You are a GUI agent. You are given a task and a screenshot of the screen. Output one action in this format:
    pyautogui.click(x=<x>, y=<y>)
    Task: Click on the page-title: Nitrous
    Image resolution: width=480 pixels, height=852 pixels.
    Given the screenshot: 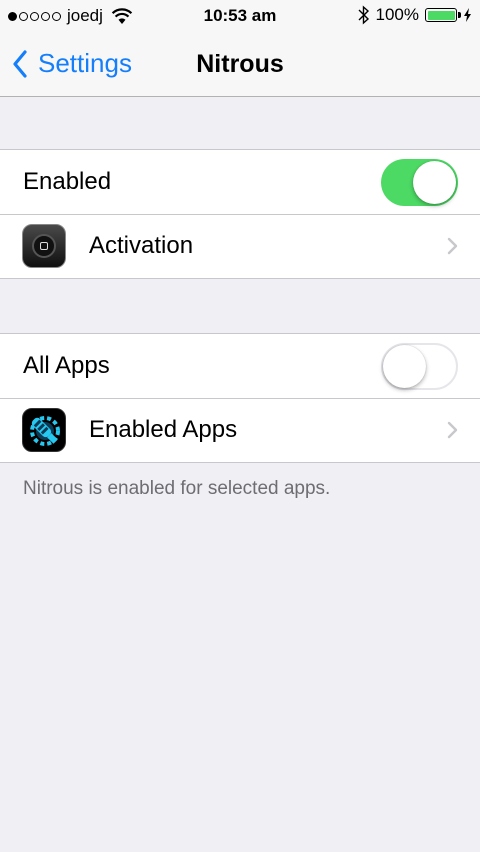 What is the action you would take?
    pyautogui.click(x=240, y=64)
    